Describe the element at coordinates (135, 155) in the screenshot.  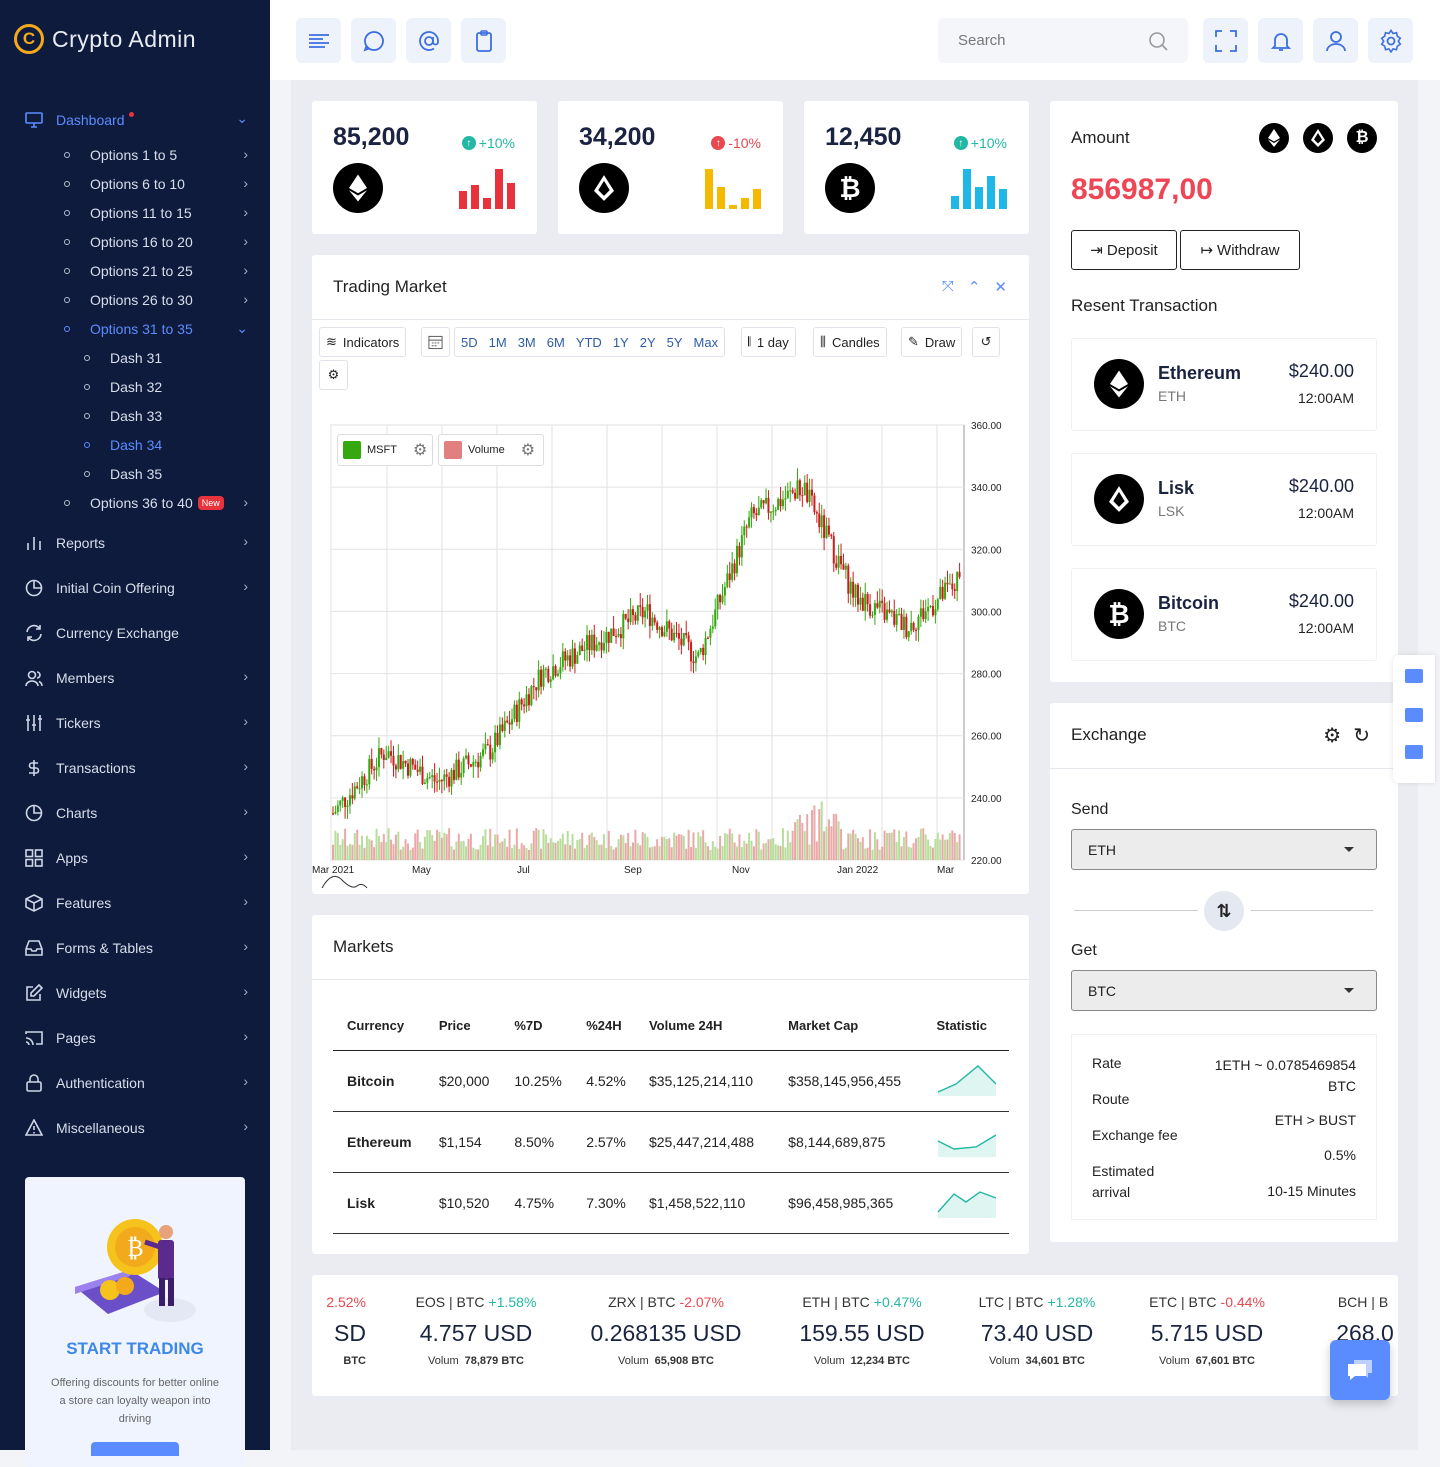
I see `sidebar-item-options-1: Options 1 to 5 ›` at that location.